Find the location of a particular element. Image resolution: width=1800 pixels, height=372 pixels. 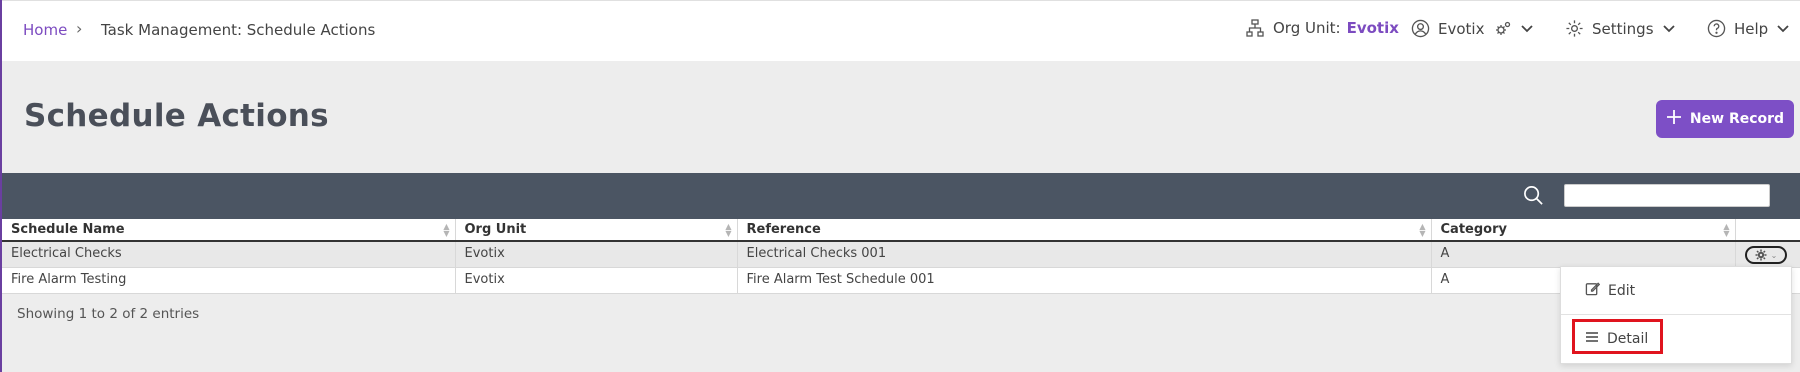

new-record-button: New Record is located at coordinates (1725, 119).